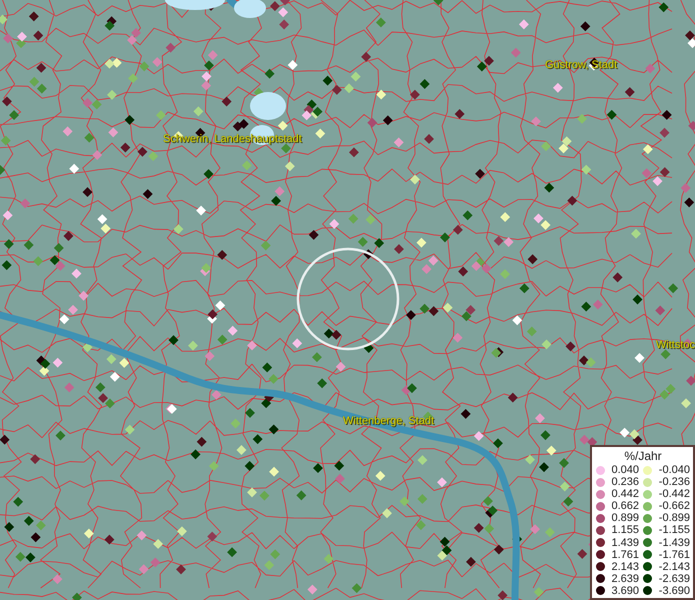 This screenshot has height=600, width=695. I want to click on legend-label: -0.662, so click(674, 506).